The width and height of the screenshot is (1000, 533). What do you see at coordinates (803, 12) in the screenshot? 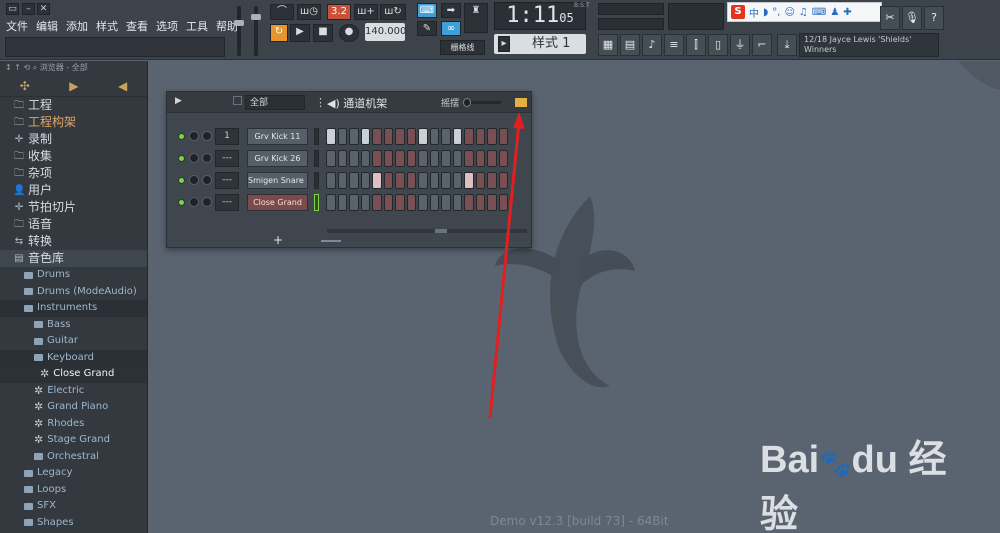
I see `mic-icon: ♫` at bounding box center [803, 12].